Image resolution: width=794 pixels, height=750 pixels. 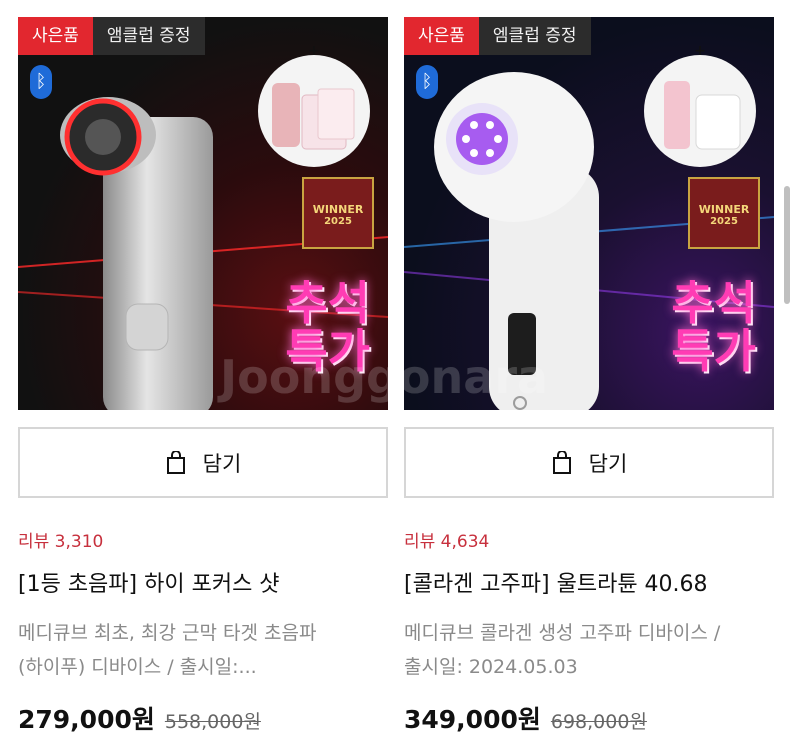 I want to click on review-count: 리뷰 3,310, so click(x=61, y=542).